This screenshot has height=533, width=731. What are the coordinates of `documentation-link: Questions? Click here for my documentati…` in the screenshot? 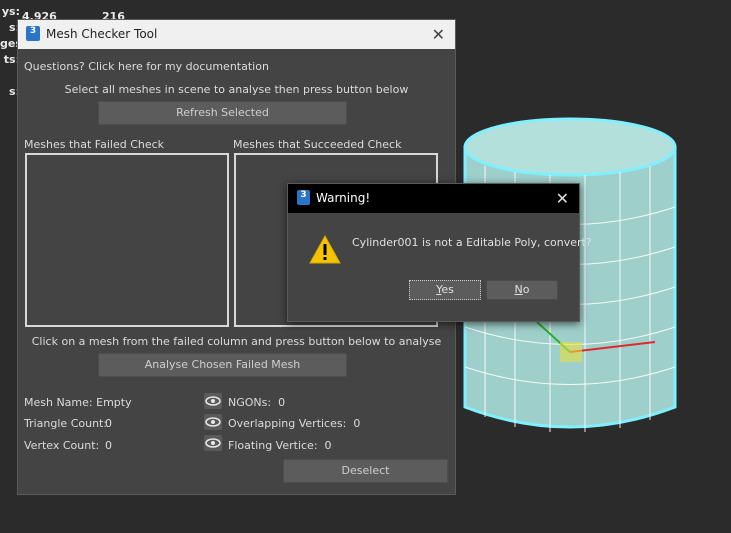 It's located at (146, 66).